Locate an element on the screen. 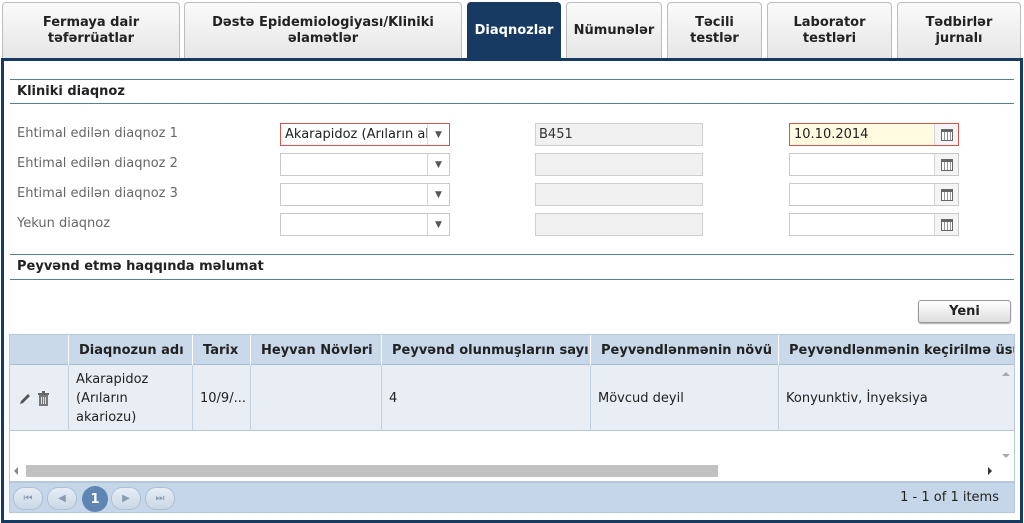  final-diagnosis-date is located at coordinates (874, 224).